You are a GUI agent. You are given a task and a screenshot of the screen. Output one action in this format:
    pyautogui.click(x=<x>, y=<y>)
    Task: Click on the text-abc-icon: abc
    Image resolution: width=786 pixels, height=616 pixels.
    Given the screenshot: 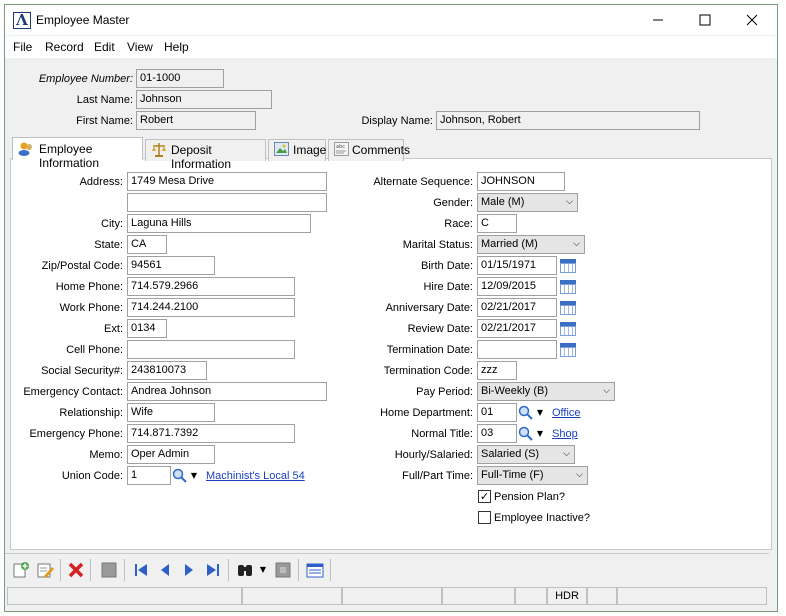 What is the action you would take?
    pyautogui.click(x=341, y=149)
    